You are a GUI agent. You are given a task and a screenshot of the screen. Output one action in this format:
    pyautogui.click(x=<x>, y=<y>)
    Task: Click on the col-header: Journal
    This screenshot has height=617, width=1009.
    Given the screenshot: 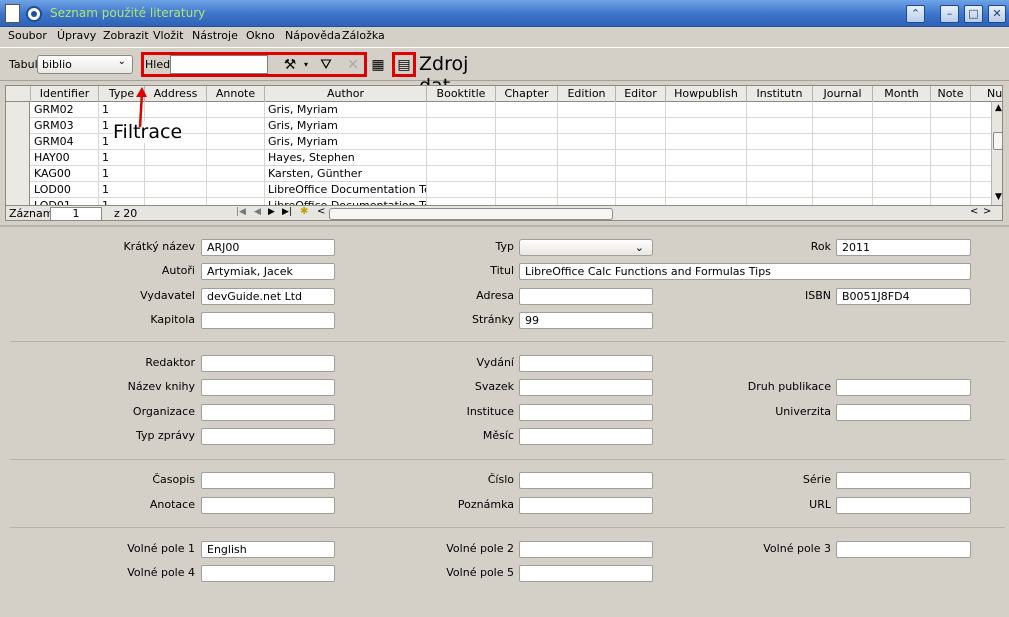 What is the action you would take?
    pyautogui.click(x=843, y=94)
    